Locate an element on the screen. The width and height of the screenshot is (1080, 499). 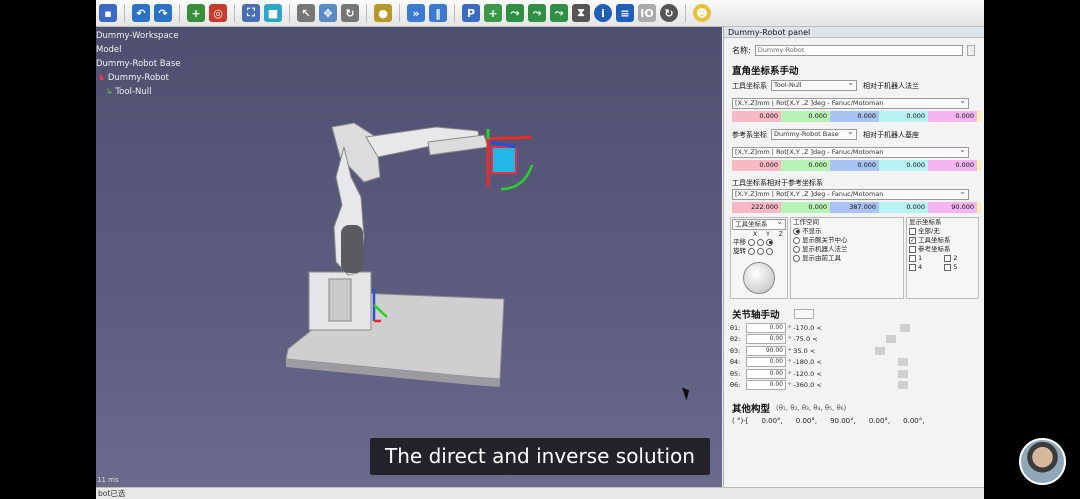
tool-rx-value: 0.000 is located at coordinates (903, 116).